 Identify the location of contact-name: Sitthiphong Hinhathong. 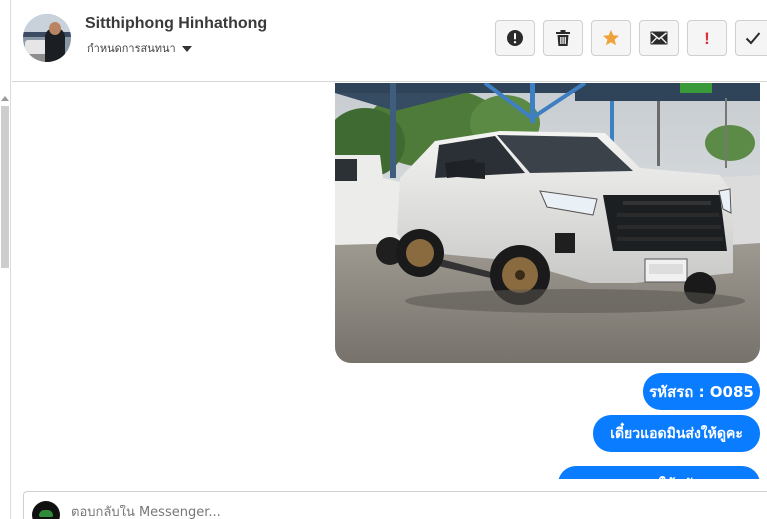
(176, 24).